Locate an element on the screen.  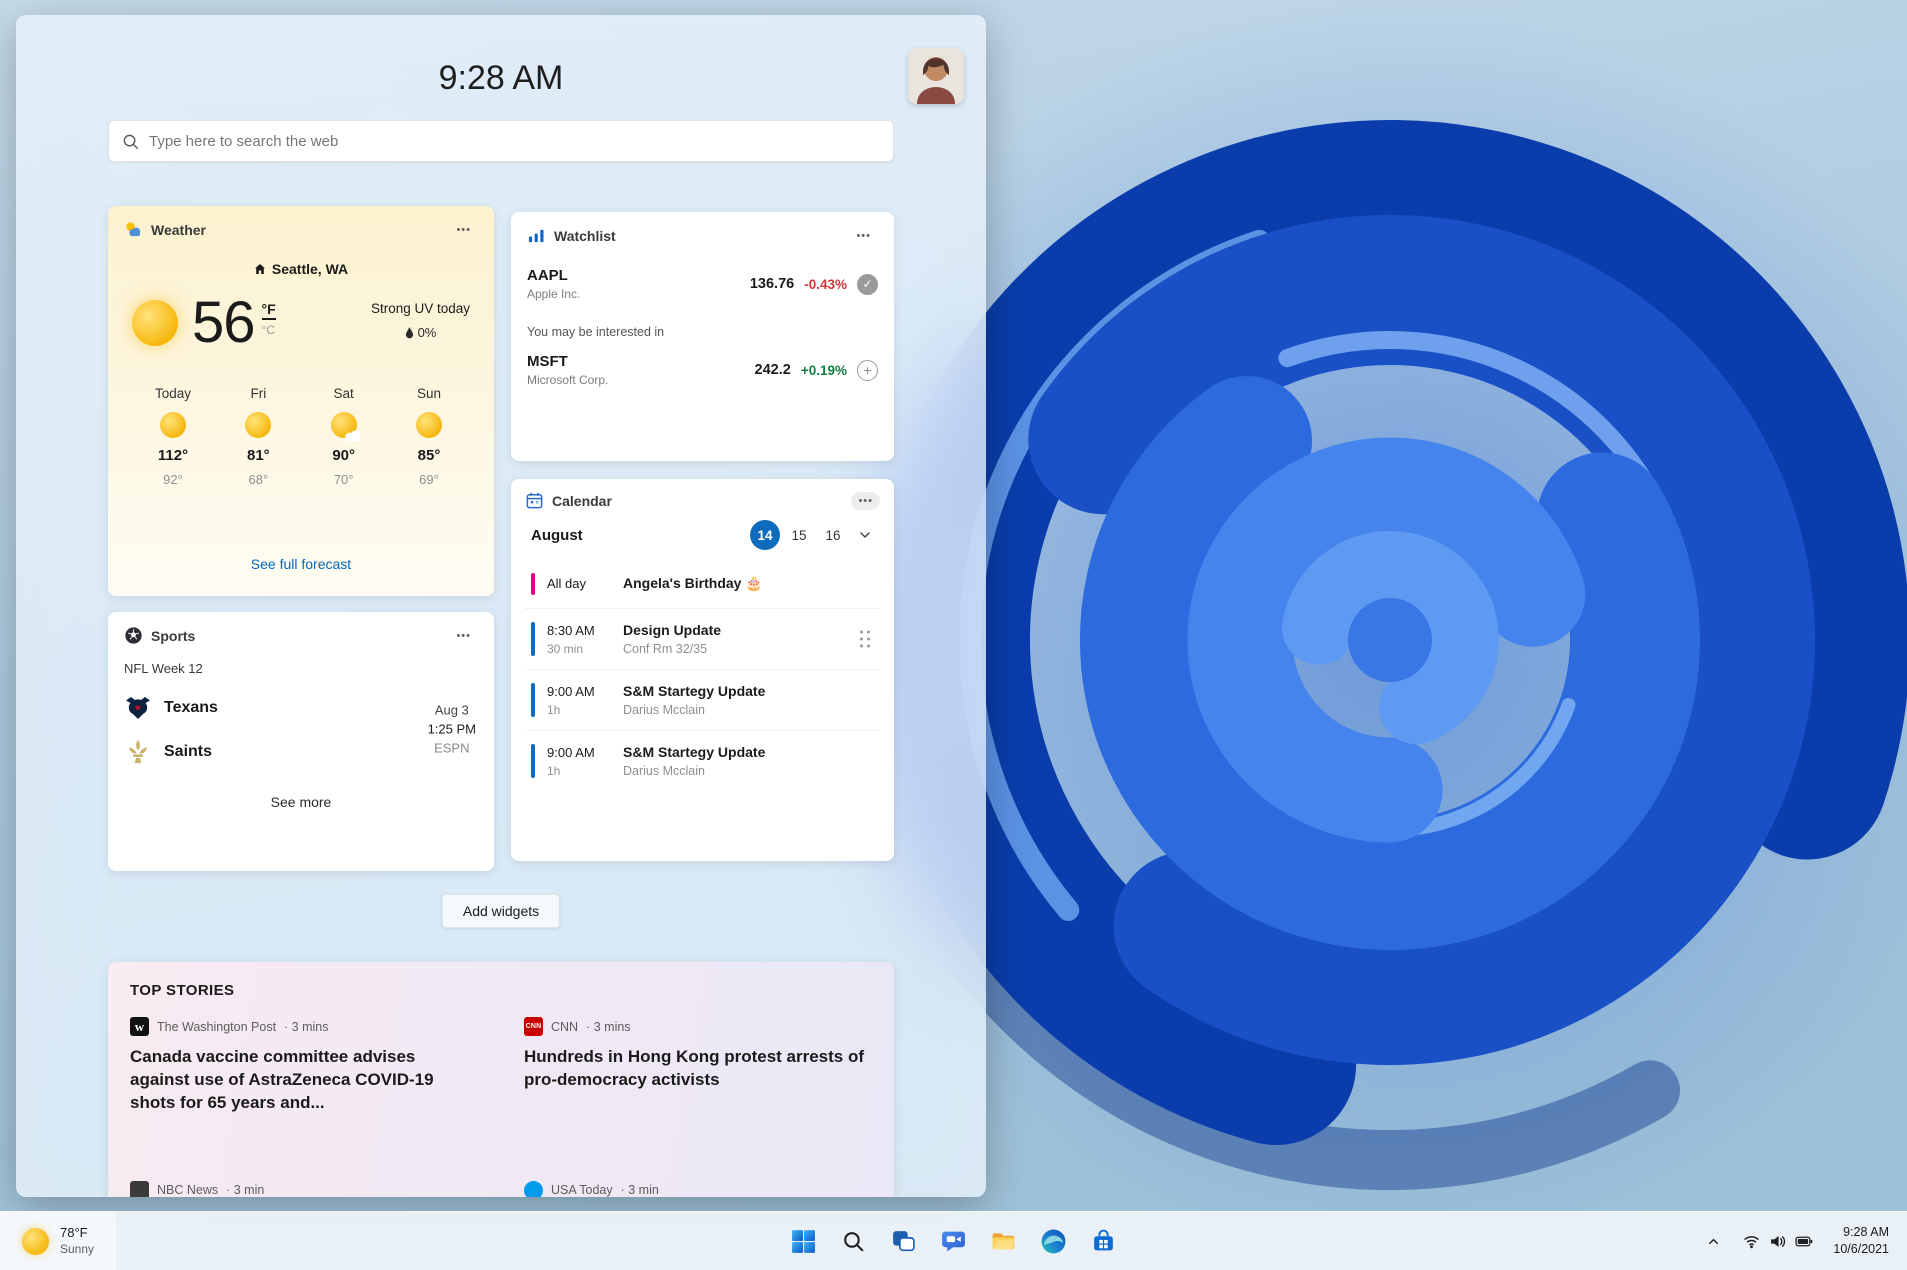
weather-icon is located at coordinates (133, 229).